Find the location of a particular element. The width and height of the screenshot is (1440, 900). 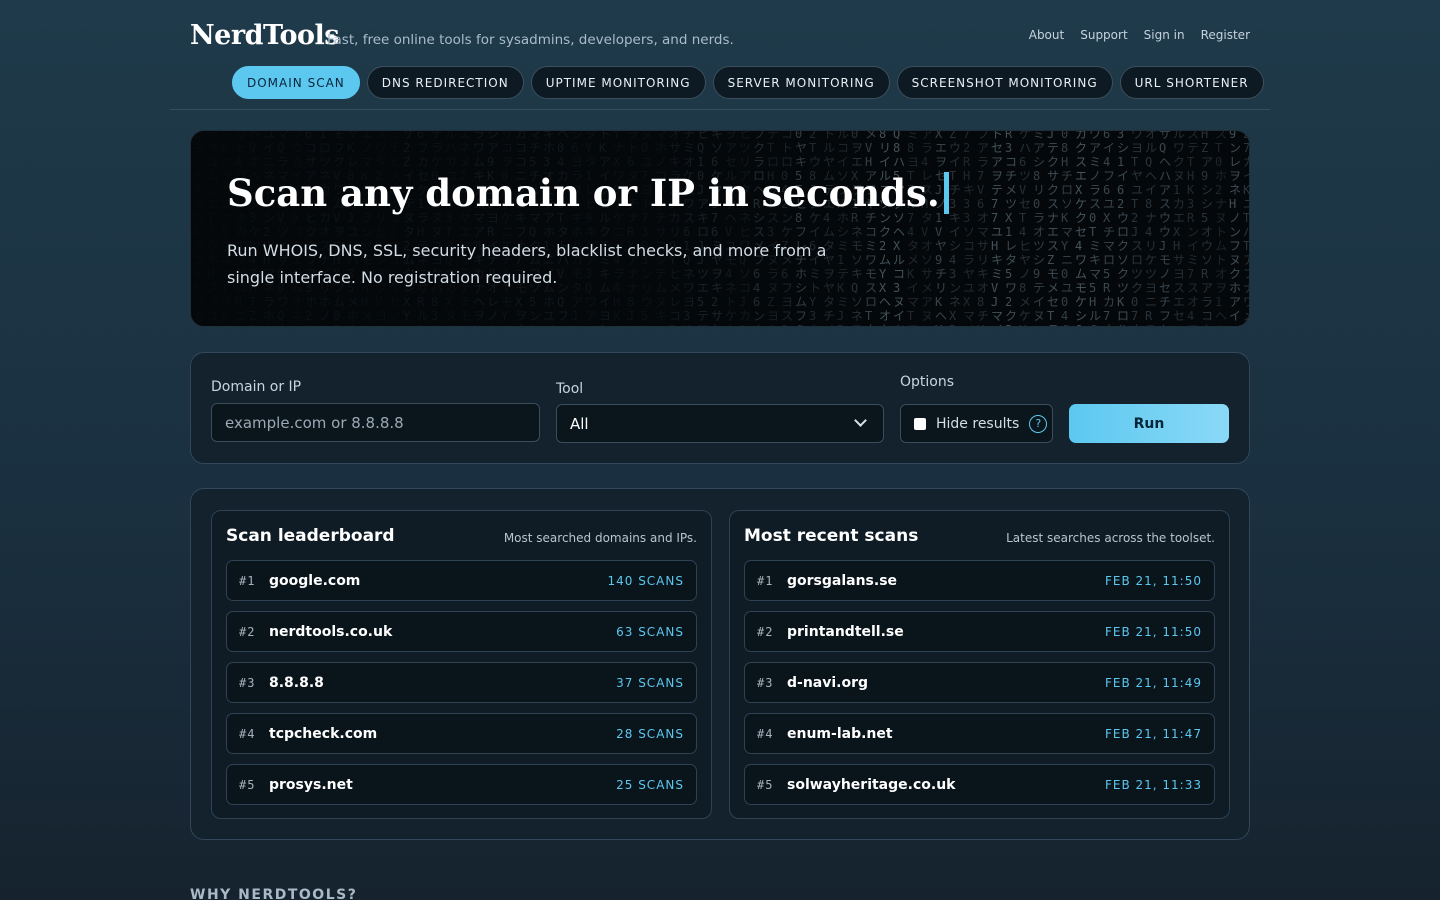

row-rank: #4 is located at coordinates (247, 733).